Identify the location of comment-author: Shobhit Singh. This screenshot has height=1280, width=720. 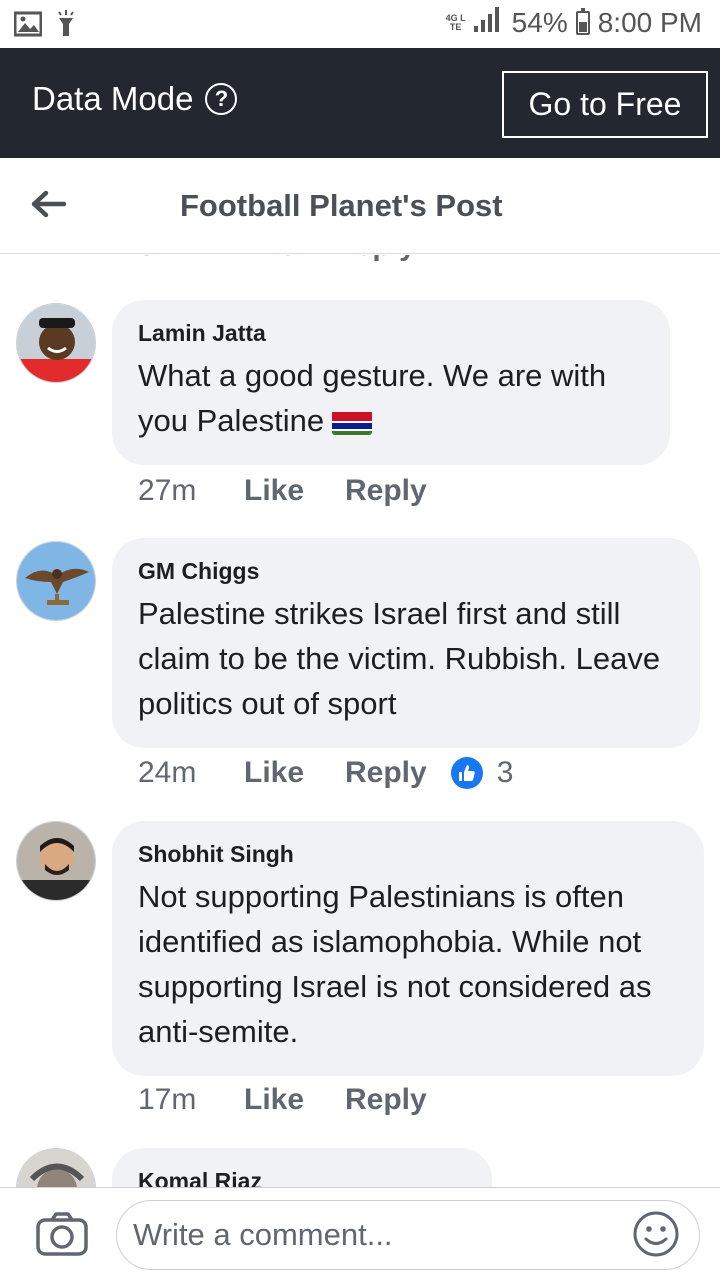
(408, 854).